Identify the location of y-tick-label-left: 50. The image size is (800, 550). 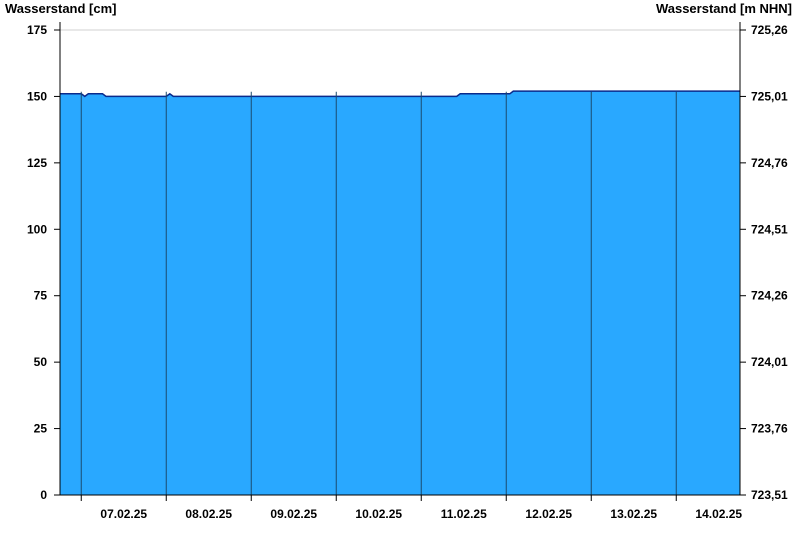
(41, 362).